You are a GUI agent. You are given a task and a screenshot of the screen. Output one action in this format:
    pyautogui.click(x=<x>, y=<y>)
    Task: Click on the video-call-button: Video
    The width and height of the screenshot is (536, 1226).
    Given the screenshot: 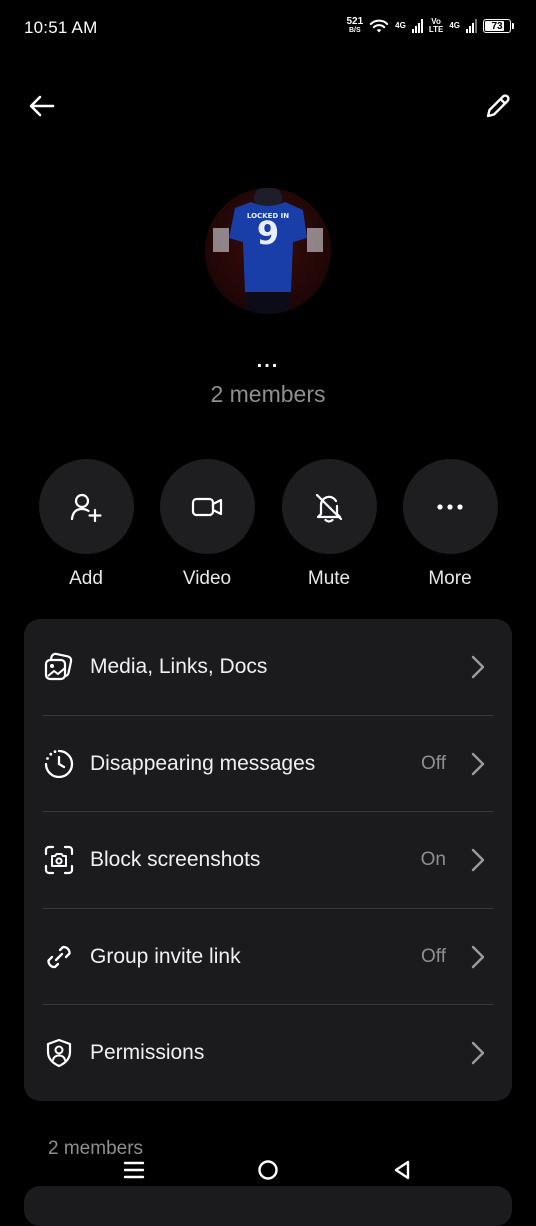 What is the action you would take?
    pyautogui.click(x=207, y=524)
    